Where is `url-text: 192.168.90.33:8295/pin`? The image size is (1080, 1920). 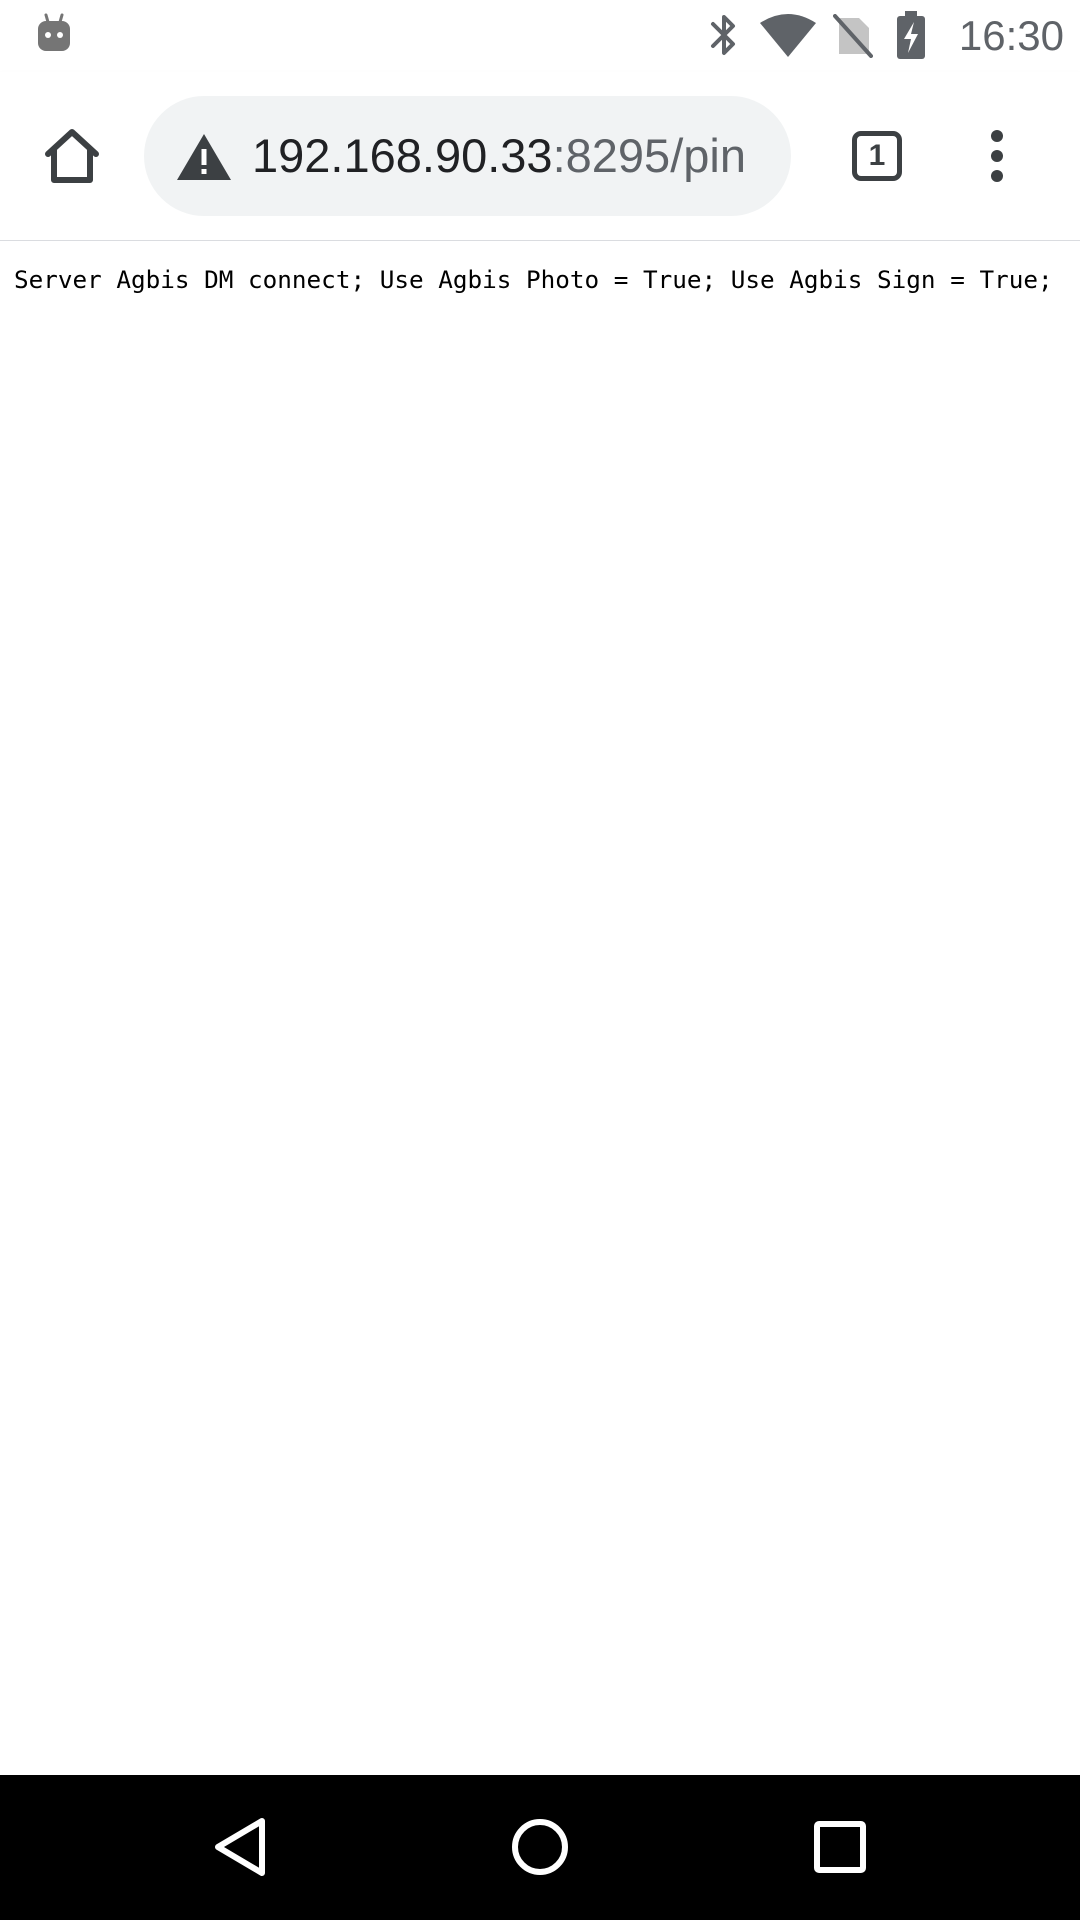 url-text: 192.168.90.33:8295/pin is located at coordinates (499, 156).